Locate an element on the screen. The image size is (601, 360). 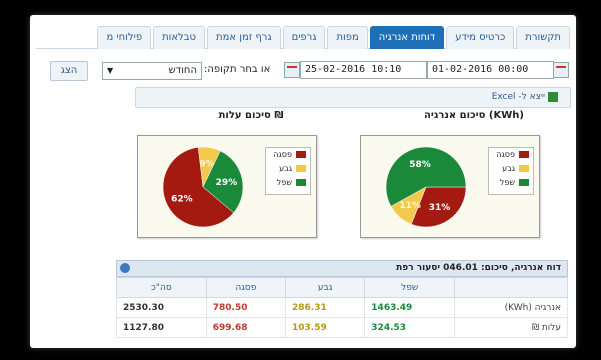
energy-chart-title: סיכום אנרגיה (KWh) is located at coordinates (474, 115).